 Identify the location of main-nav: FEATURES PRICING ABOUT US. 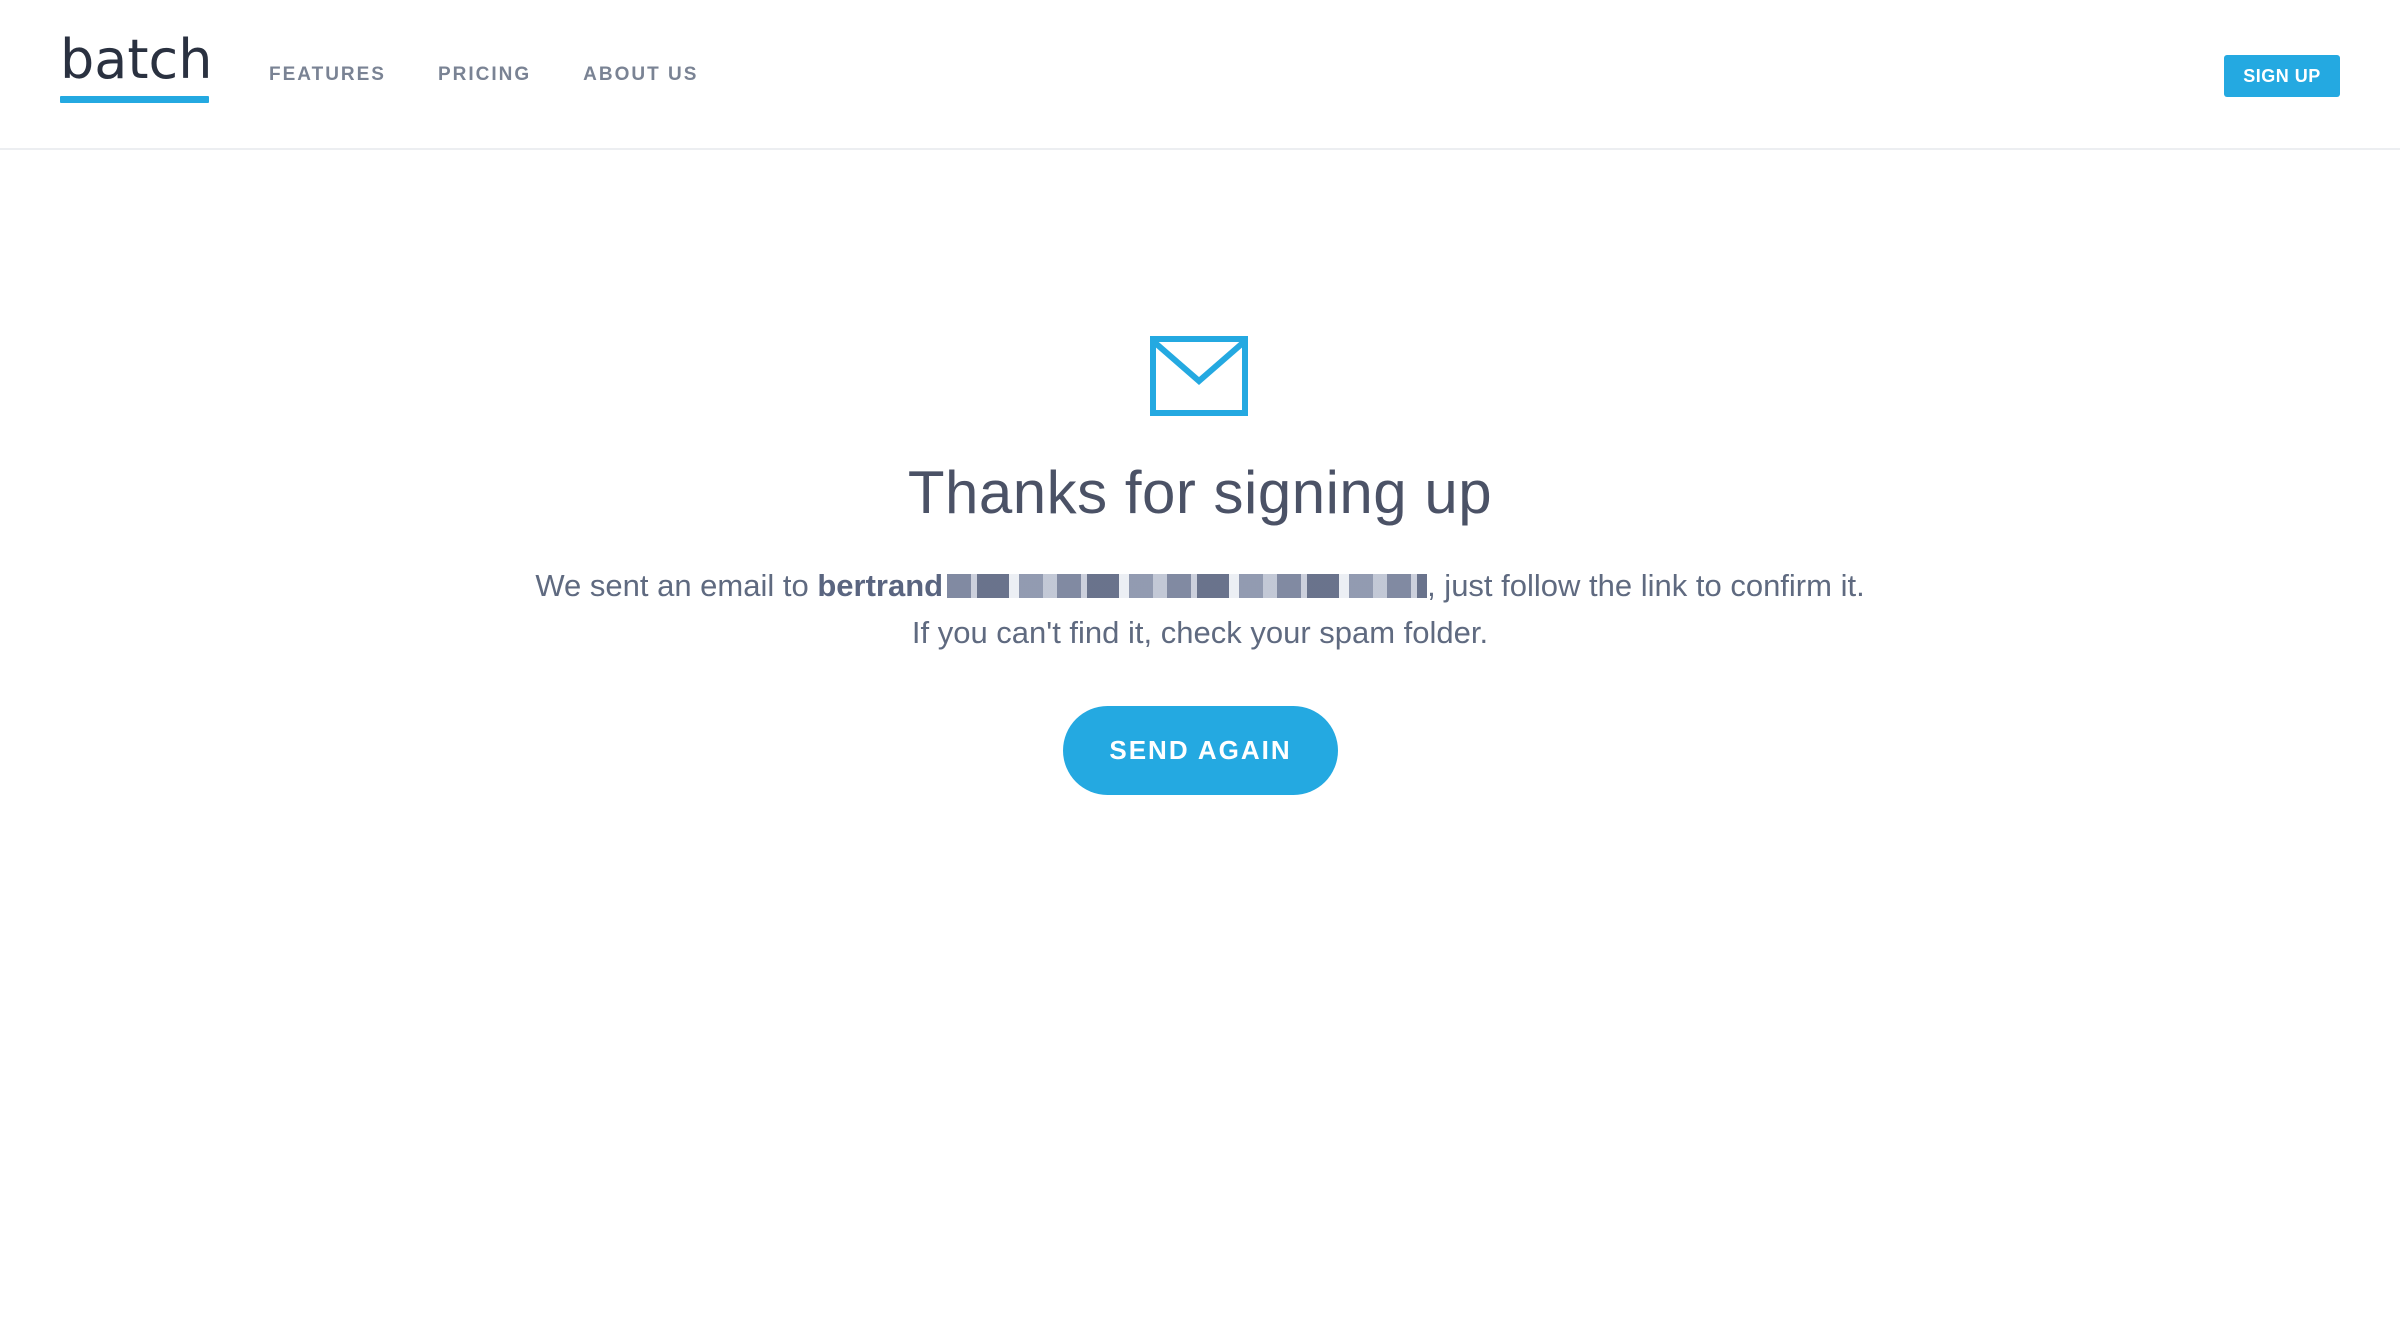
(509, 75).